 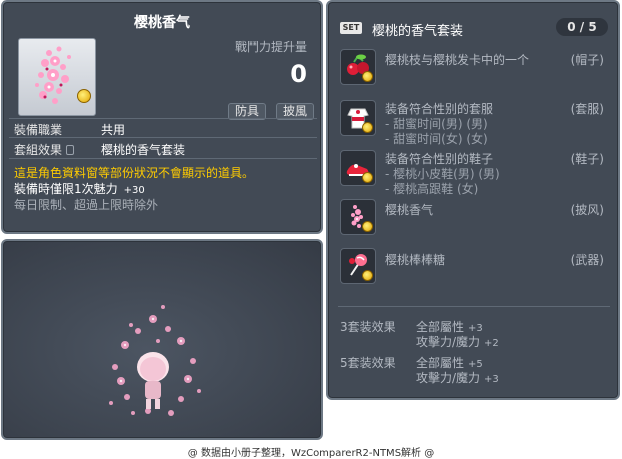 I want to click on limit-text: 裝備時僅限1次魅力 +30, so click(x=79, y=188).